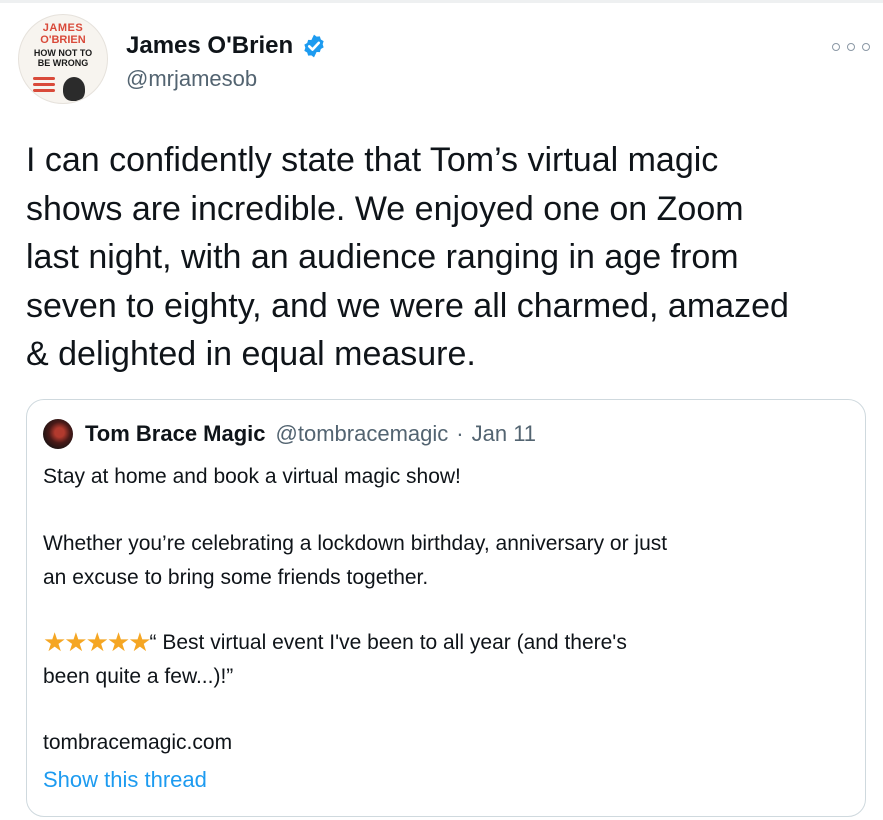  I want to click on avatar: JAMES O'BRIEN HOW NOT TO BE WRONG, so click(63, 59).